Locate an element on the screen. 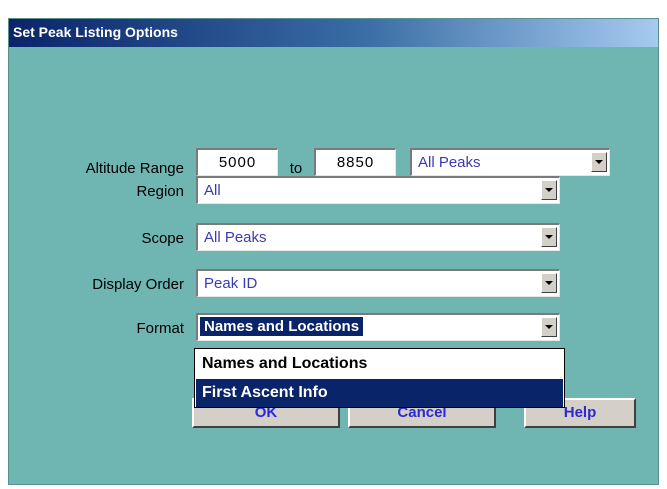 The height and width of the screenshot is (489, 667). region-label: Region is located at coordinates (160, 191).